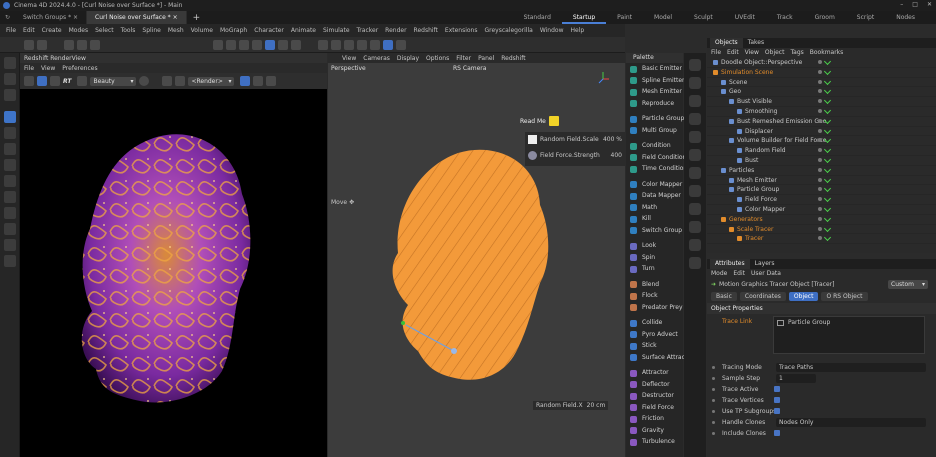 This screenshot has width=936, height=457. I want to click on attribute-row: Sample Step 1, so click(821, 378).